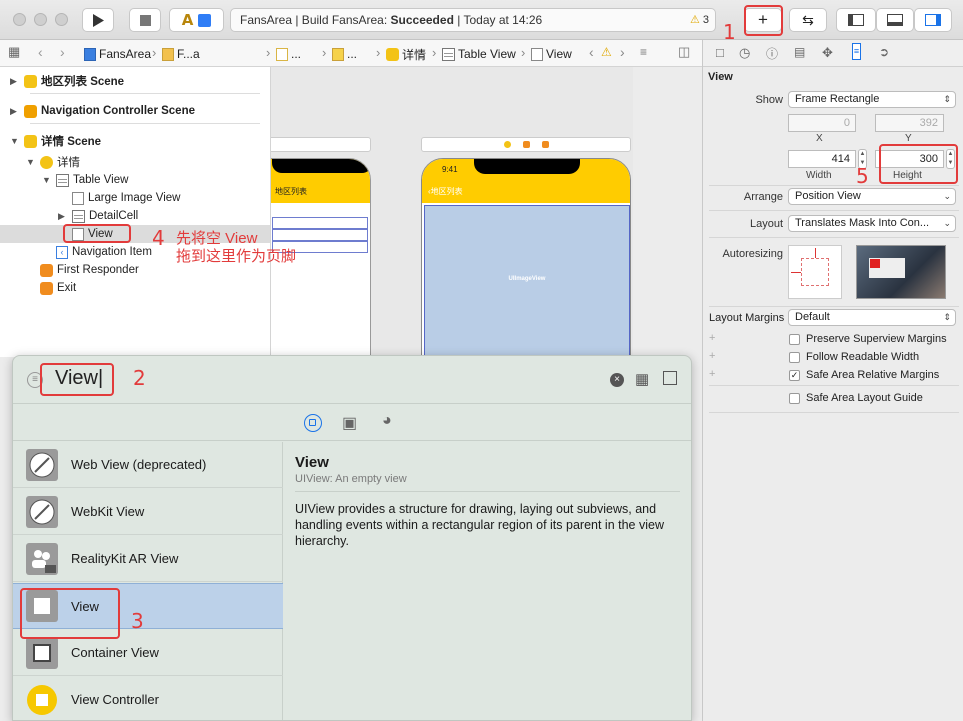 The width and height of the screenshot is (963, 721). I want to click on arrange-select: Position View ⌄, so click(872, 196).